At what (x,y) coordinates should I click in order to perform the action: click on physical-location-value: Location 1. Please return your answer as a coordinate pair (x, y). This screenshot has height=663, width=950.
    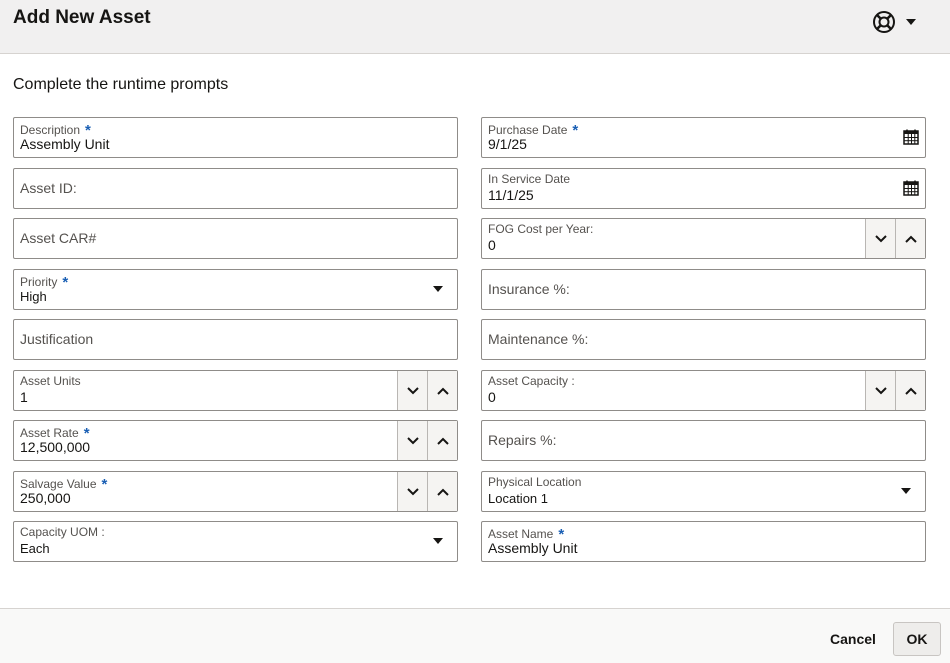
    Looking at the image, I should click on (518, 498).